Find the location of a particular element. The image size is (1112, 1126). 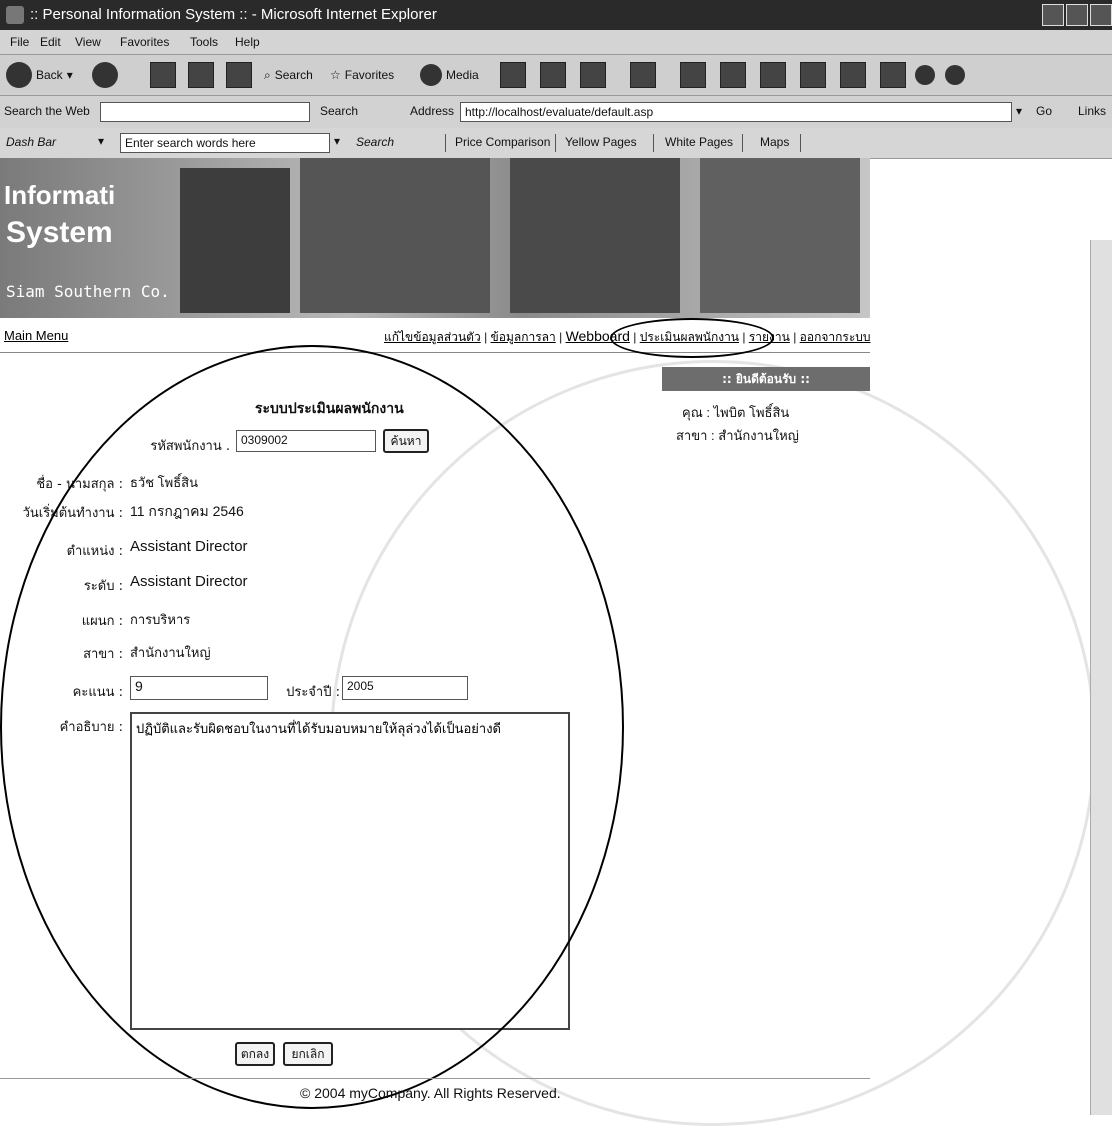

highlight-ellipse is located at coordinates (692, 338).